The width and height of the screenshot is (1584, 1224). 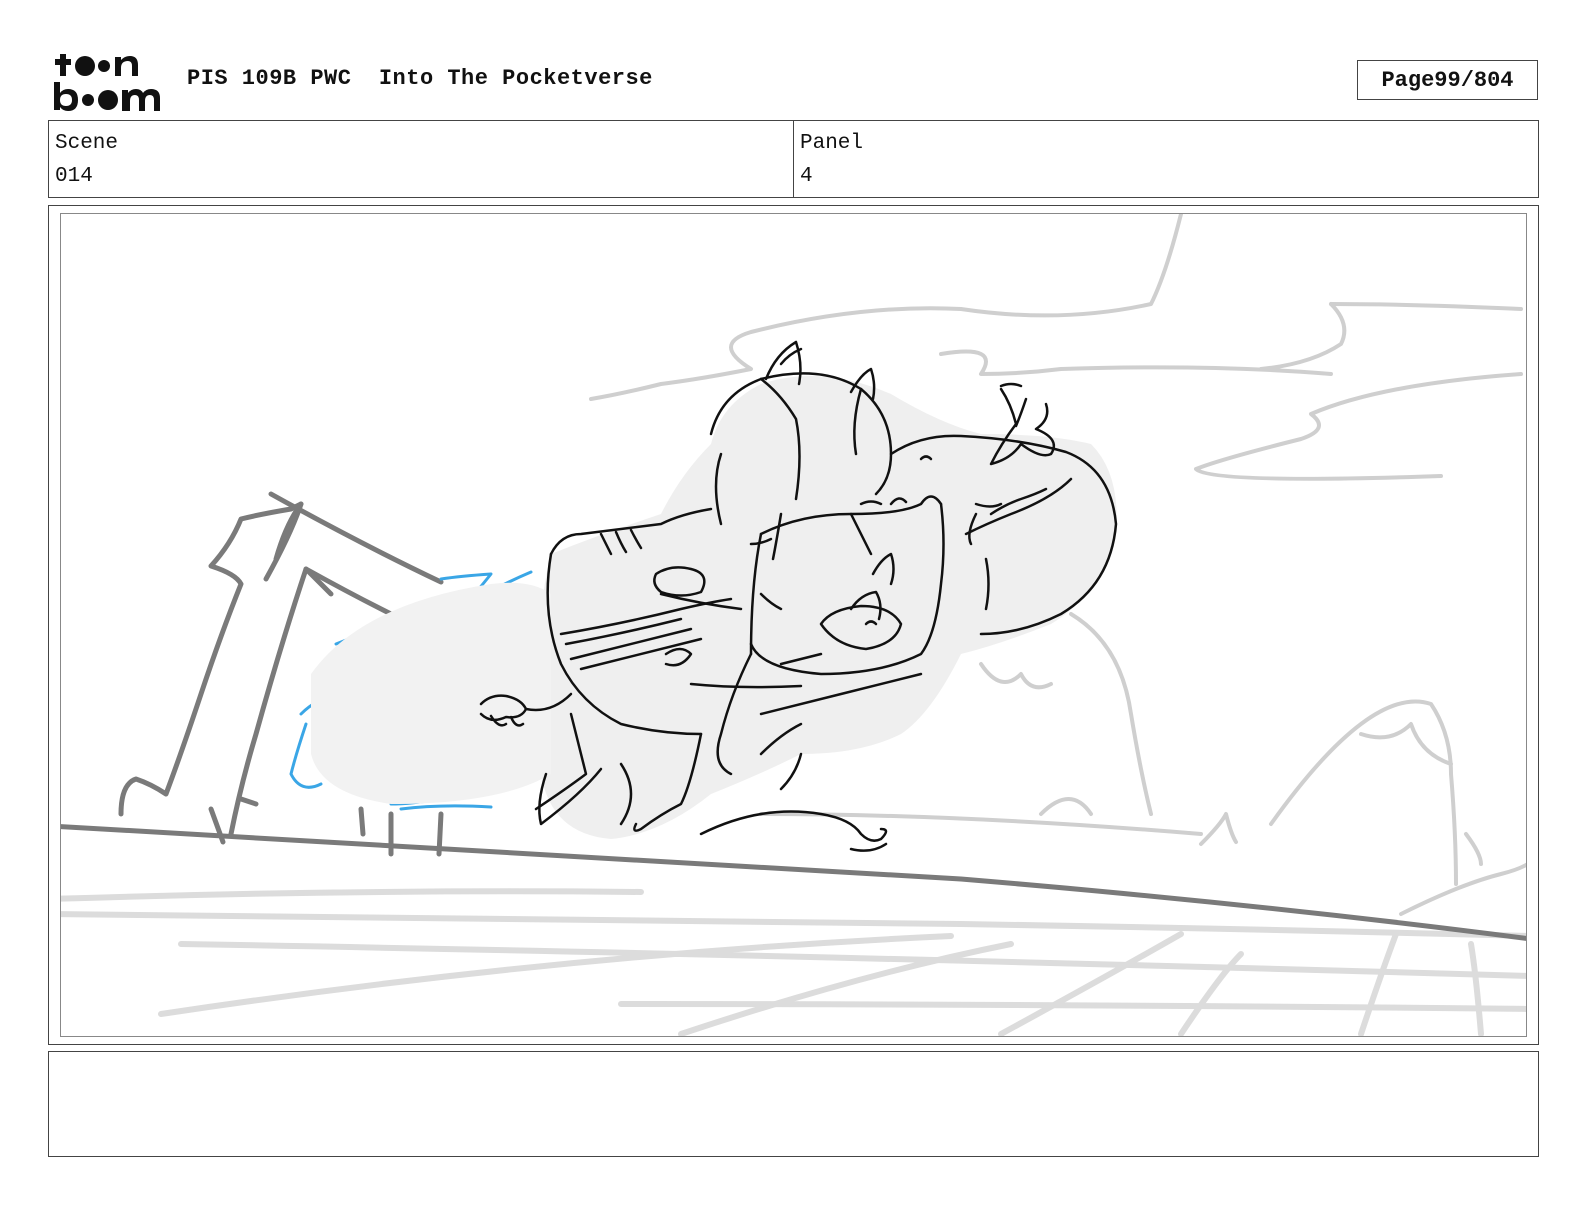 What do you see at coordinates (431, 693) in the screenshot?
I see `speed-fill` at bounding box center [431, 693].